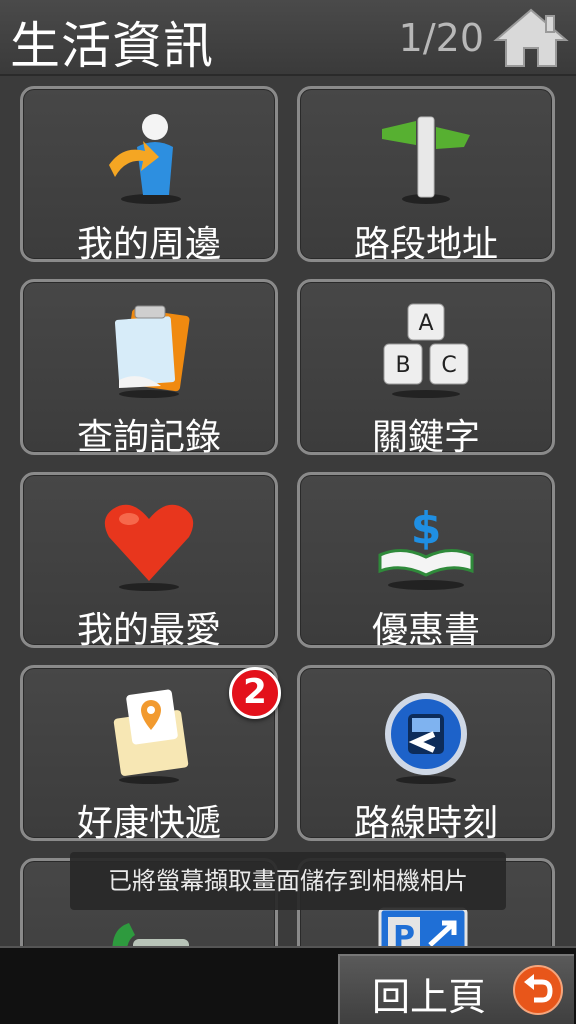 The width and height of the screenshot is (576, 1024). Describe the element at coordinates (425, 630) in the screenshot. I see `tile-label: 優惠書` at that location.